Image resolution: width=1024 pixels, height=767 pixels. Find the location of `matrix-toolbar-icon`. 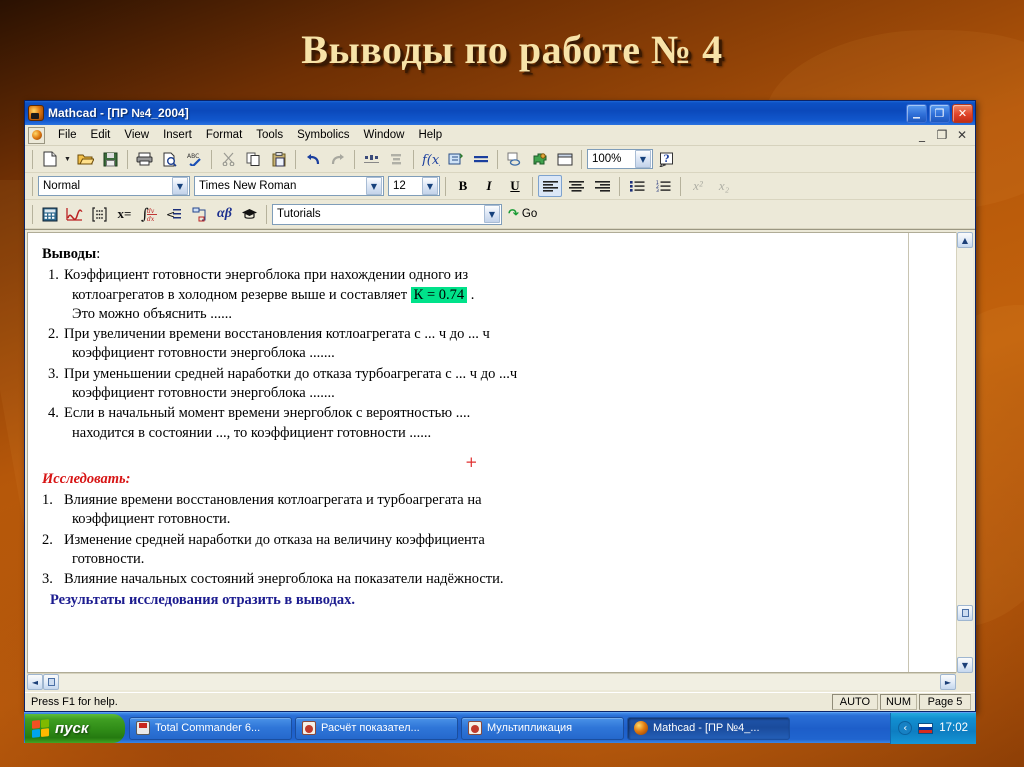

matrix-toolbar-icon is located at coordinates (99, 214).